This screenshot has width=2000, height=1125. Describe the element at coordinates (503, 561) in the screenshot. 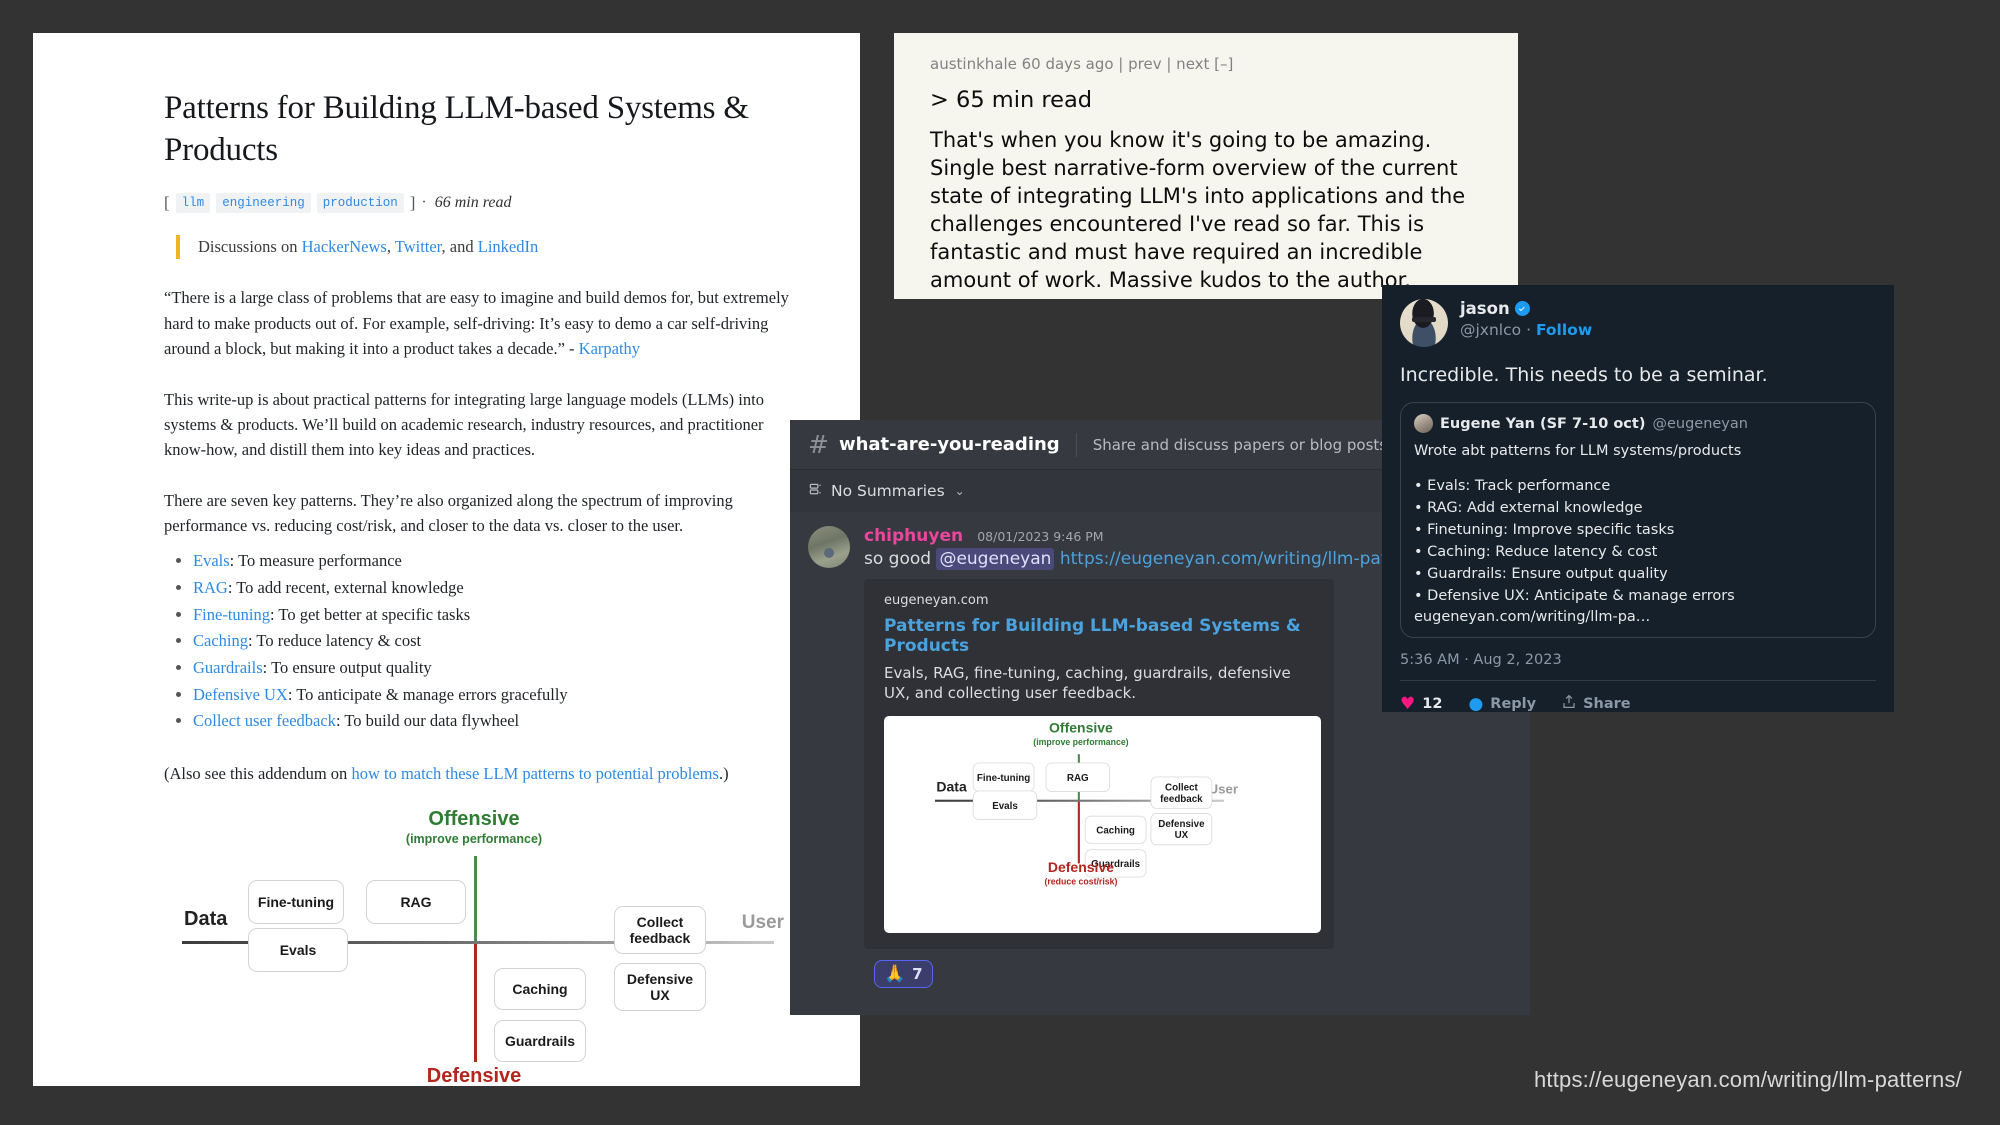

I see `list-item: Evals: To measure performance` at that location.